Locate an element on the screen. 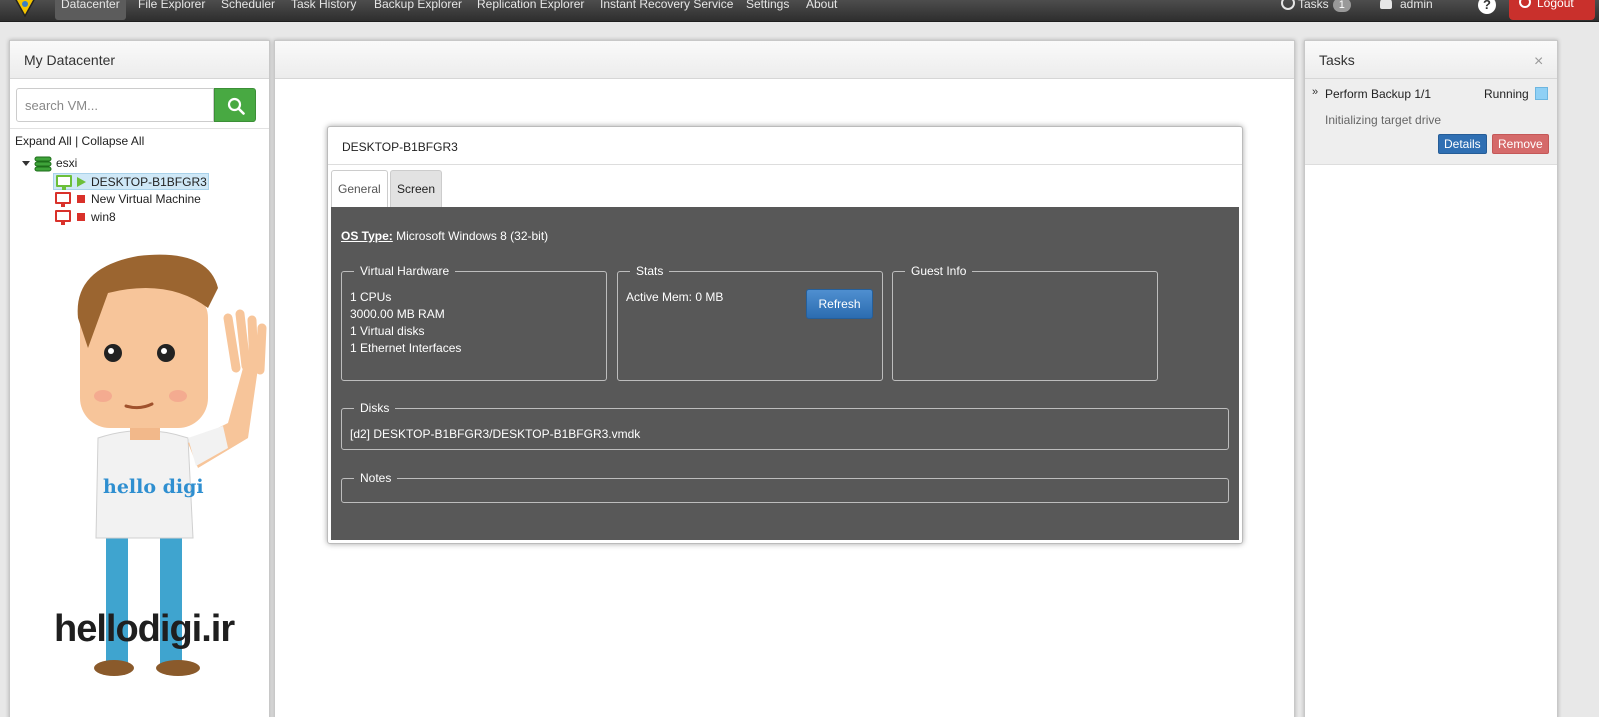 The width and height of the screenshot is (1599, 717). tasks-indicator: Tasks 1 is located at coordinates (1316, 10).